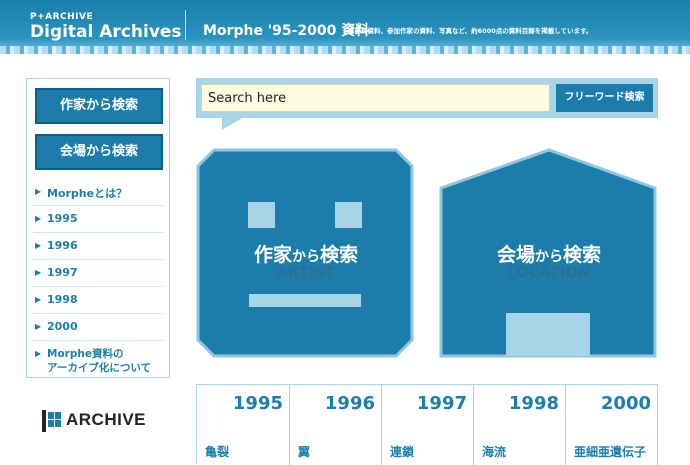 This screenshot has height=465, width=690. I want to click on year-cell-2000: 2000 亜細亜遺伝子, so click(612, 425).